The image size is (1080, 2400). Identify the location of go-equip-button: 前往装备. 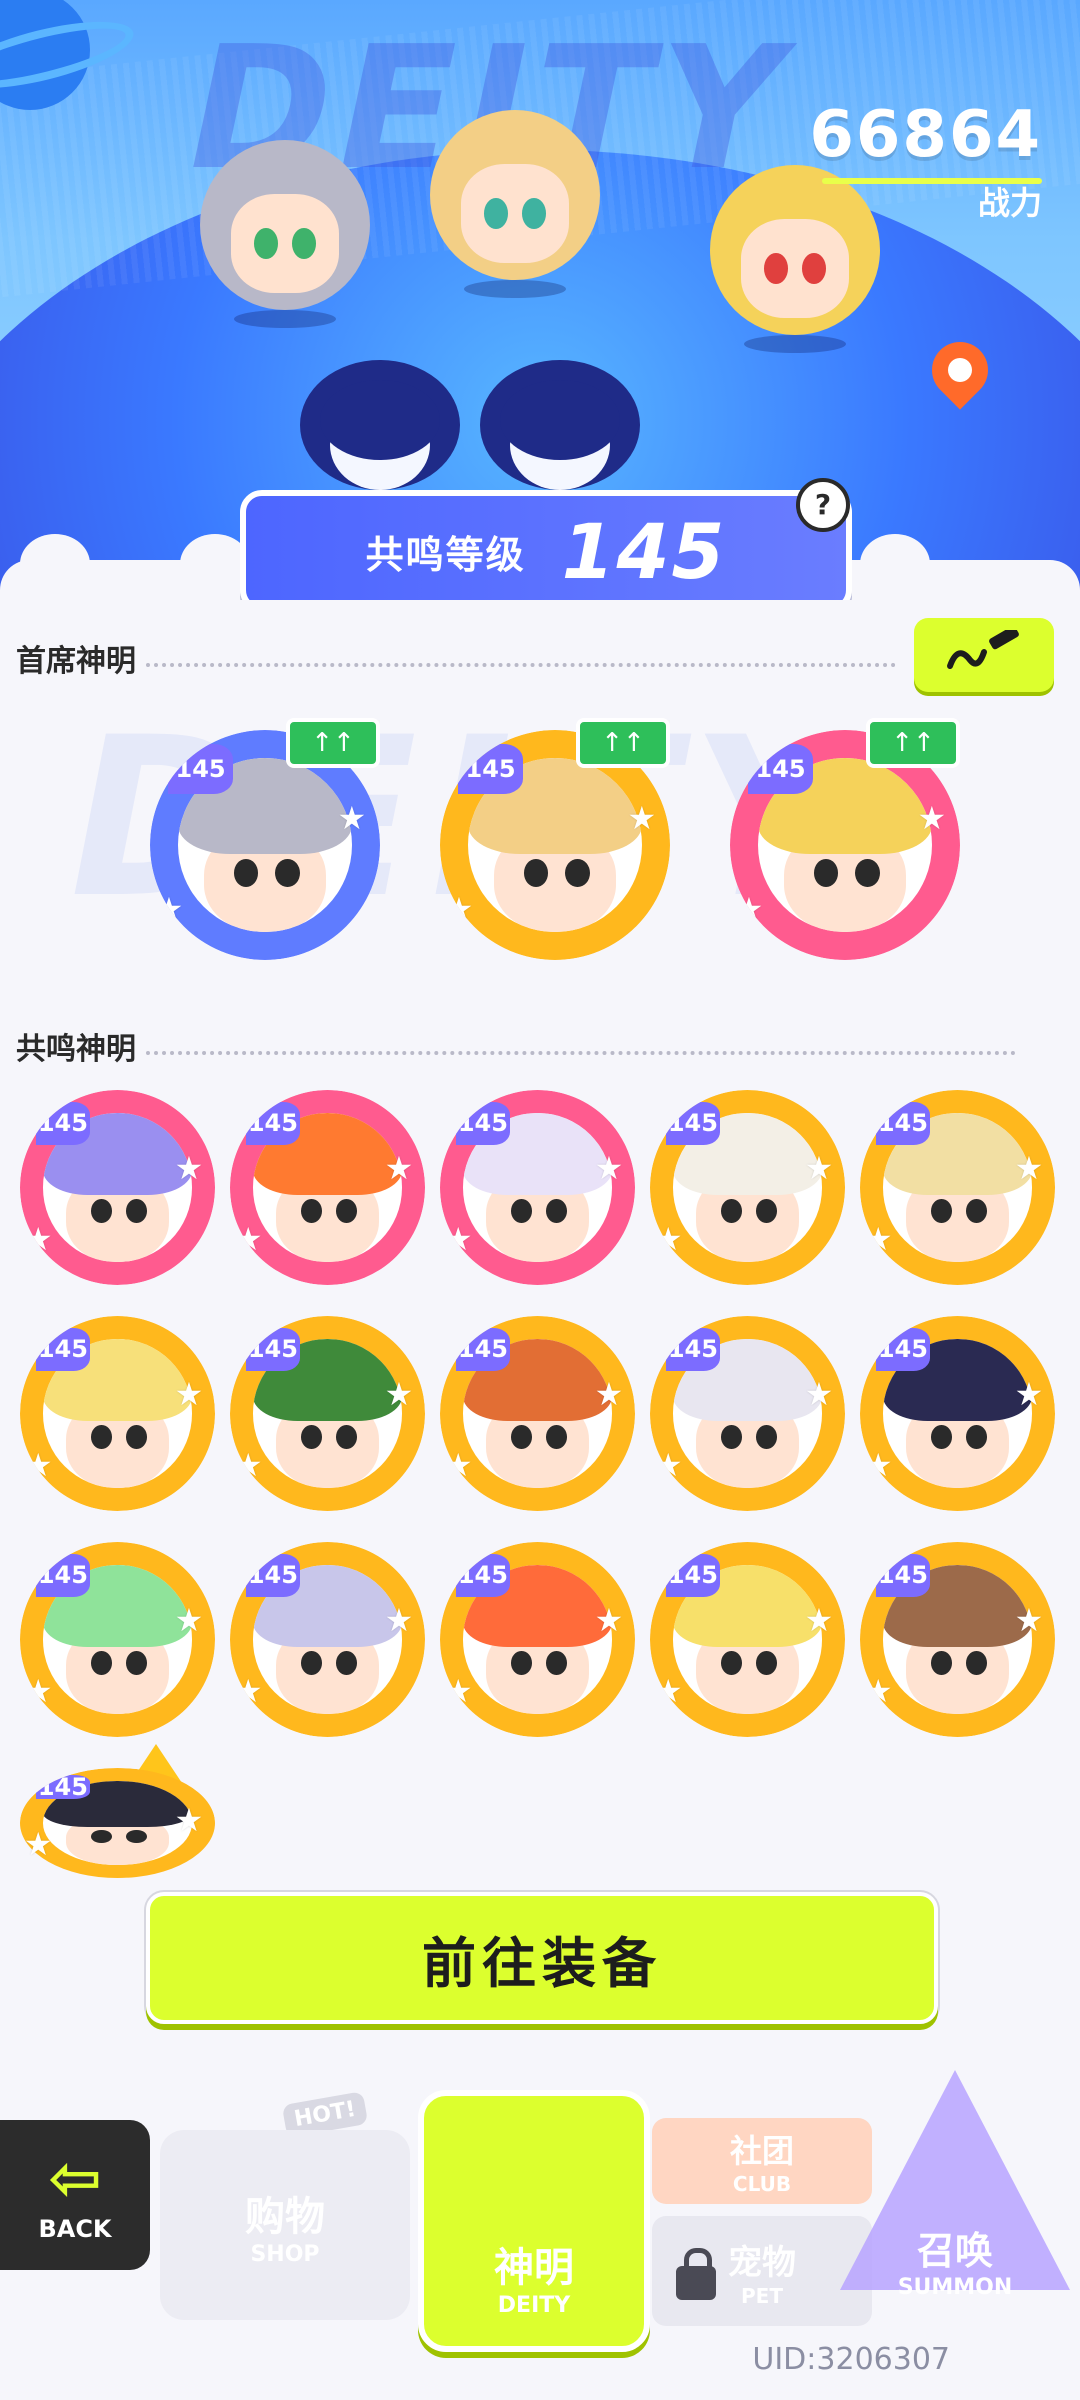
(542, 1958).